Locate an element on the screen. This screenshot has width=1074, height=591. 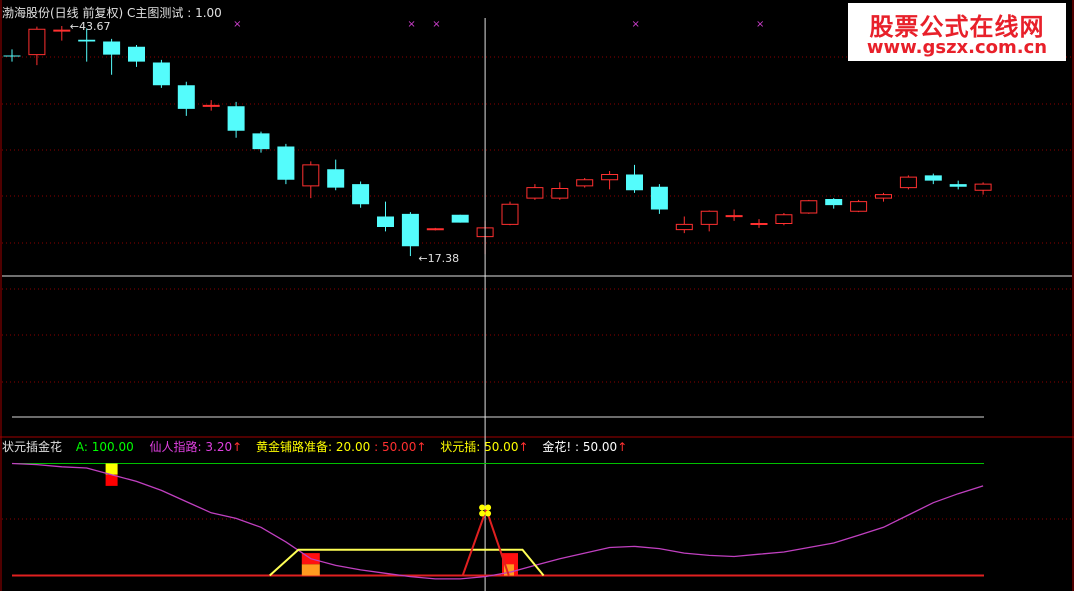
lower-item-value: 50.00 is located at coordinates (501, 447).